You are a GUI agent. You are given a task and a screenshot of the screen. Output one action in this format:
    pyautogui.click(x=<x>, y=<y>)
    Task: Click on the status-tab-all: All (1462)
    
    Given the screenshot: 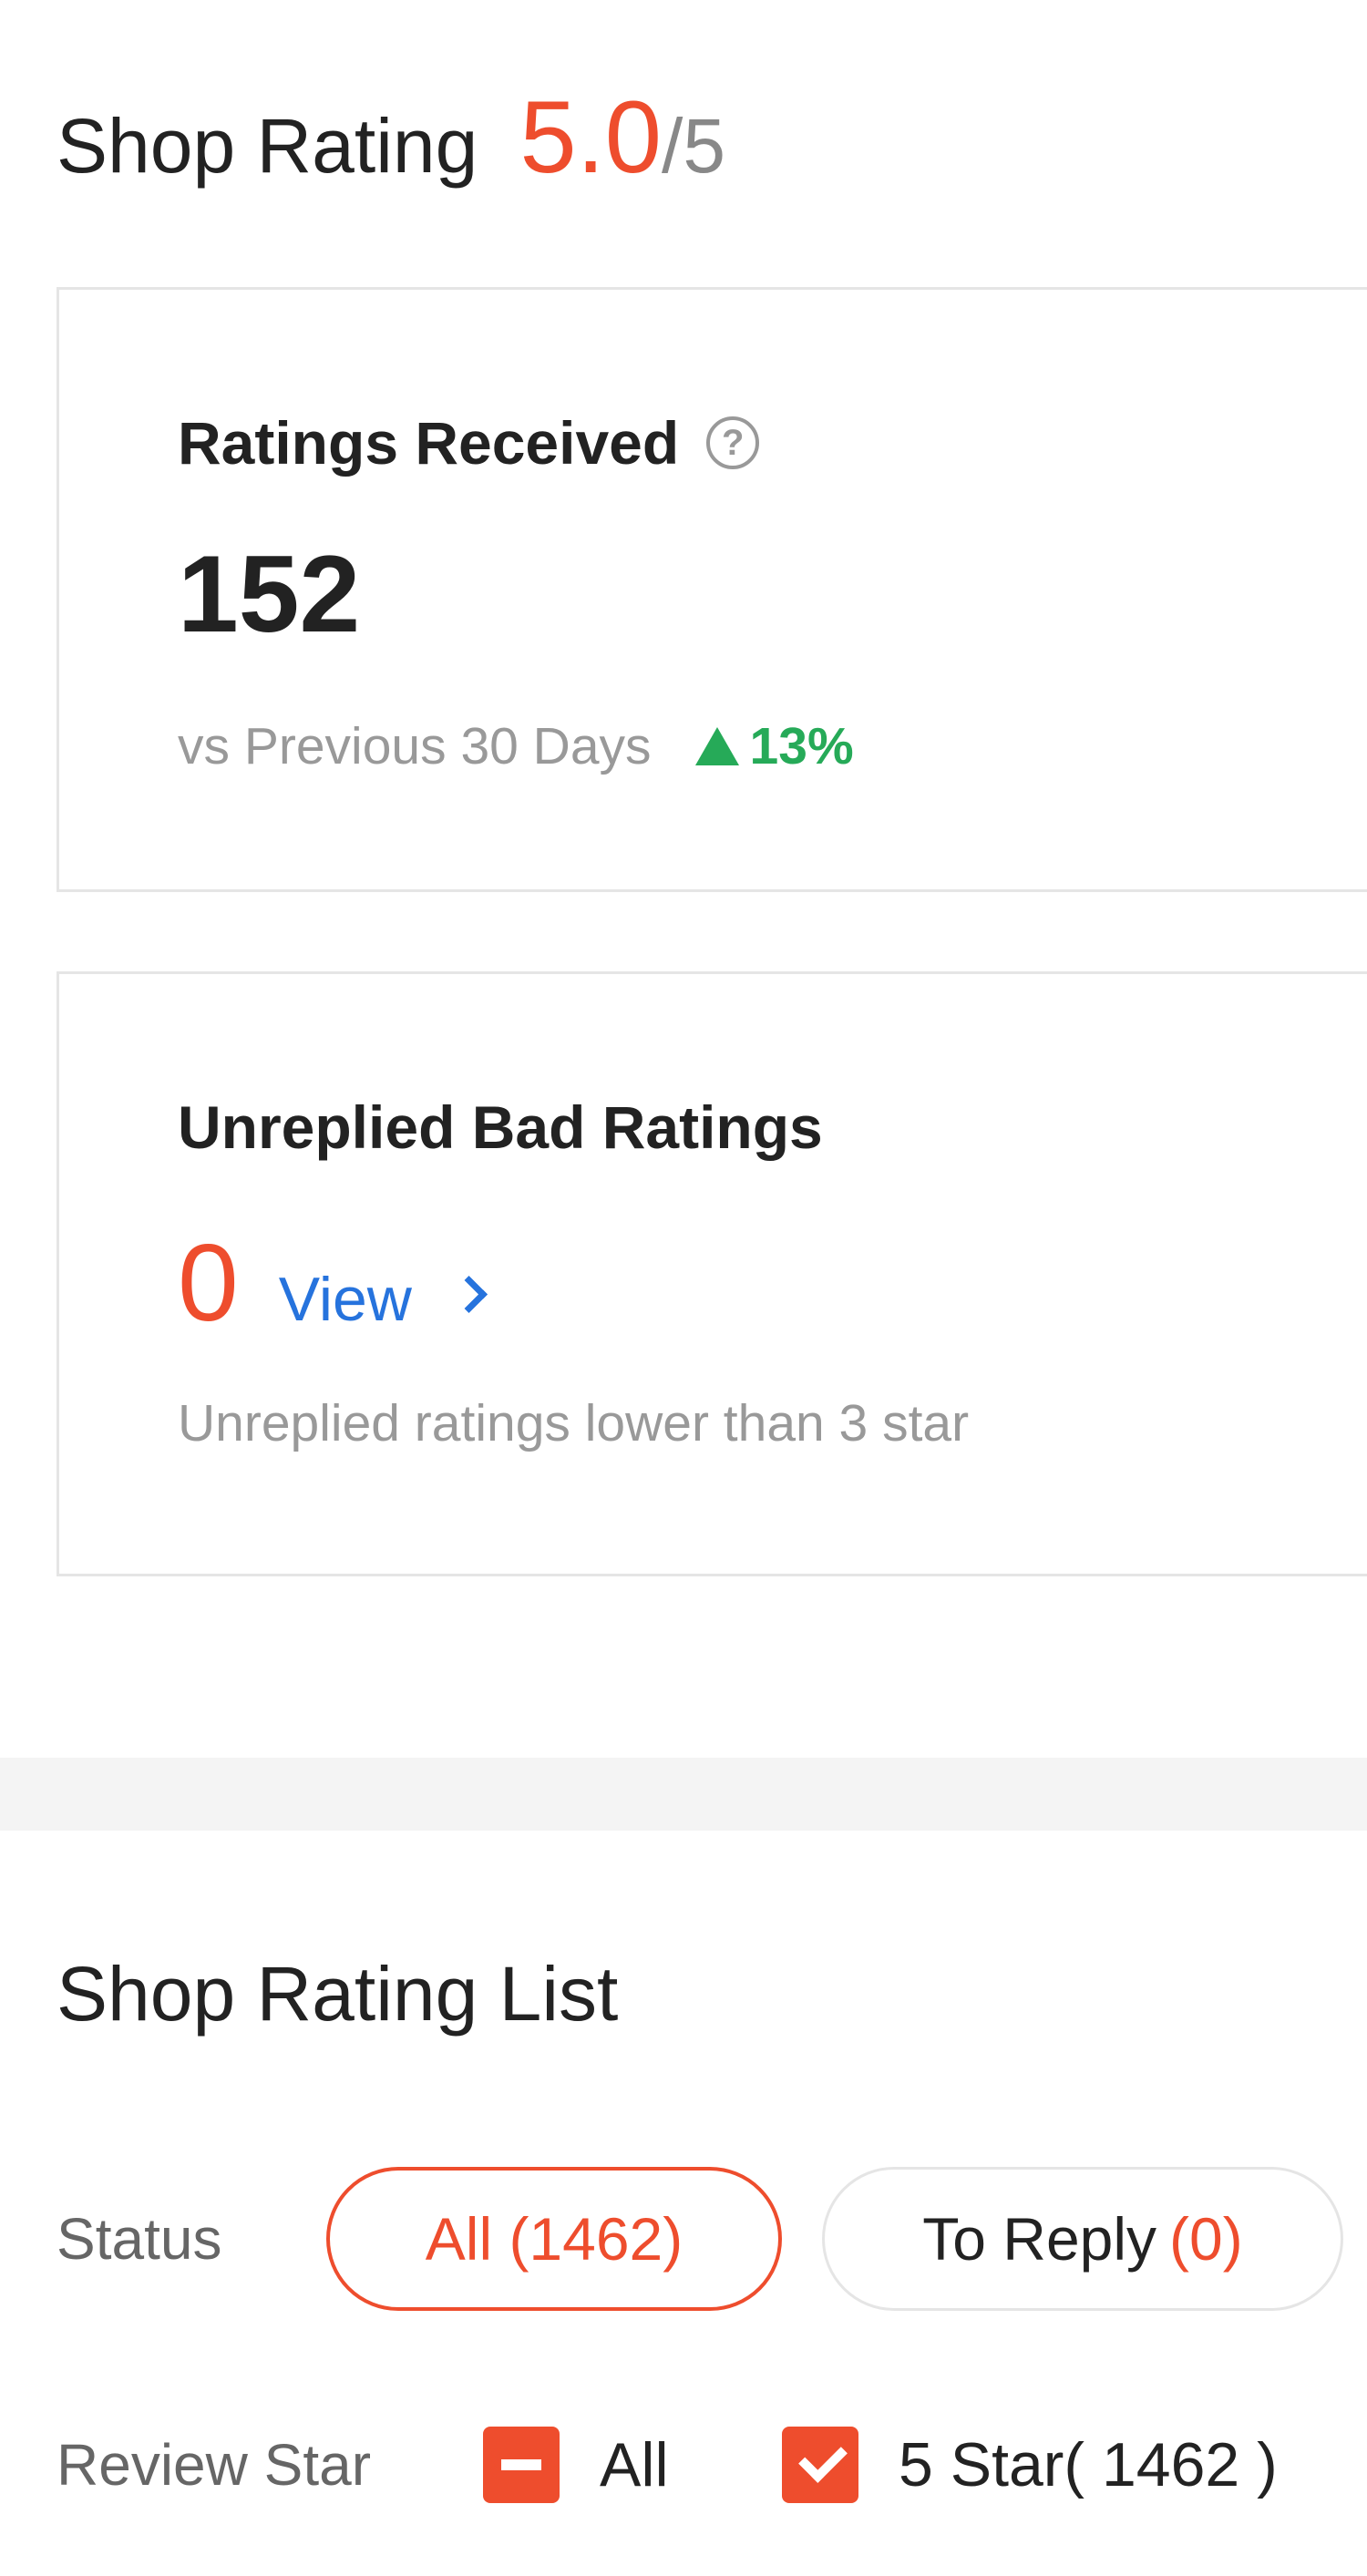 What is the action you would take?
    pyautogui.click(x=554, y=2239)
    